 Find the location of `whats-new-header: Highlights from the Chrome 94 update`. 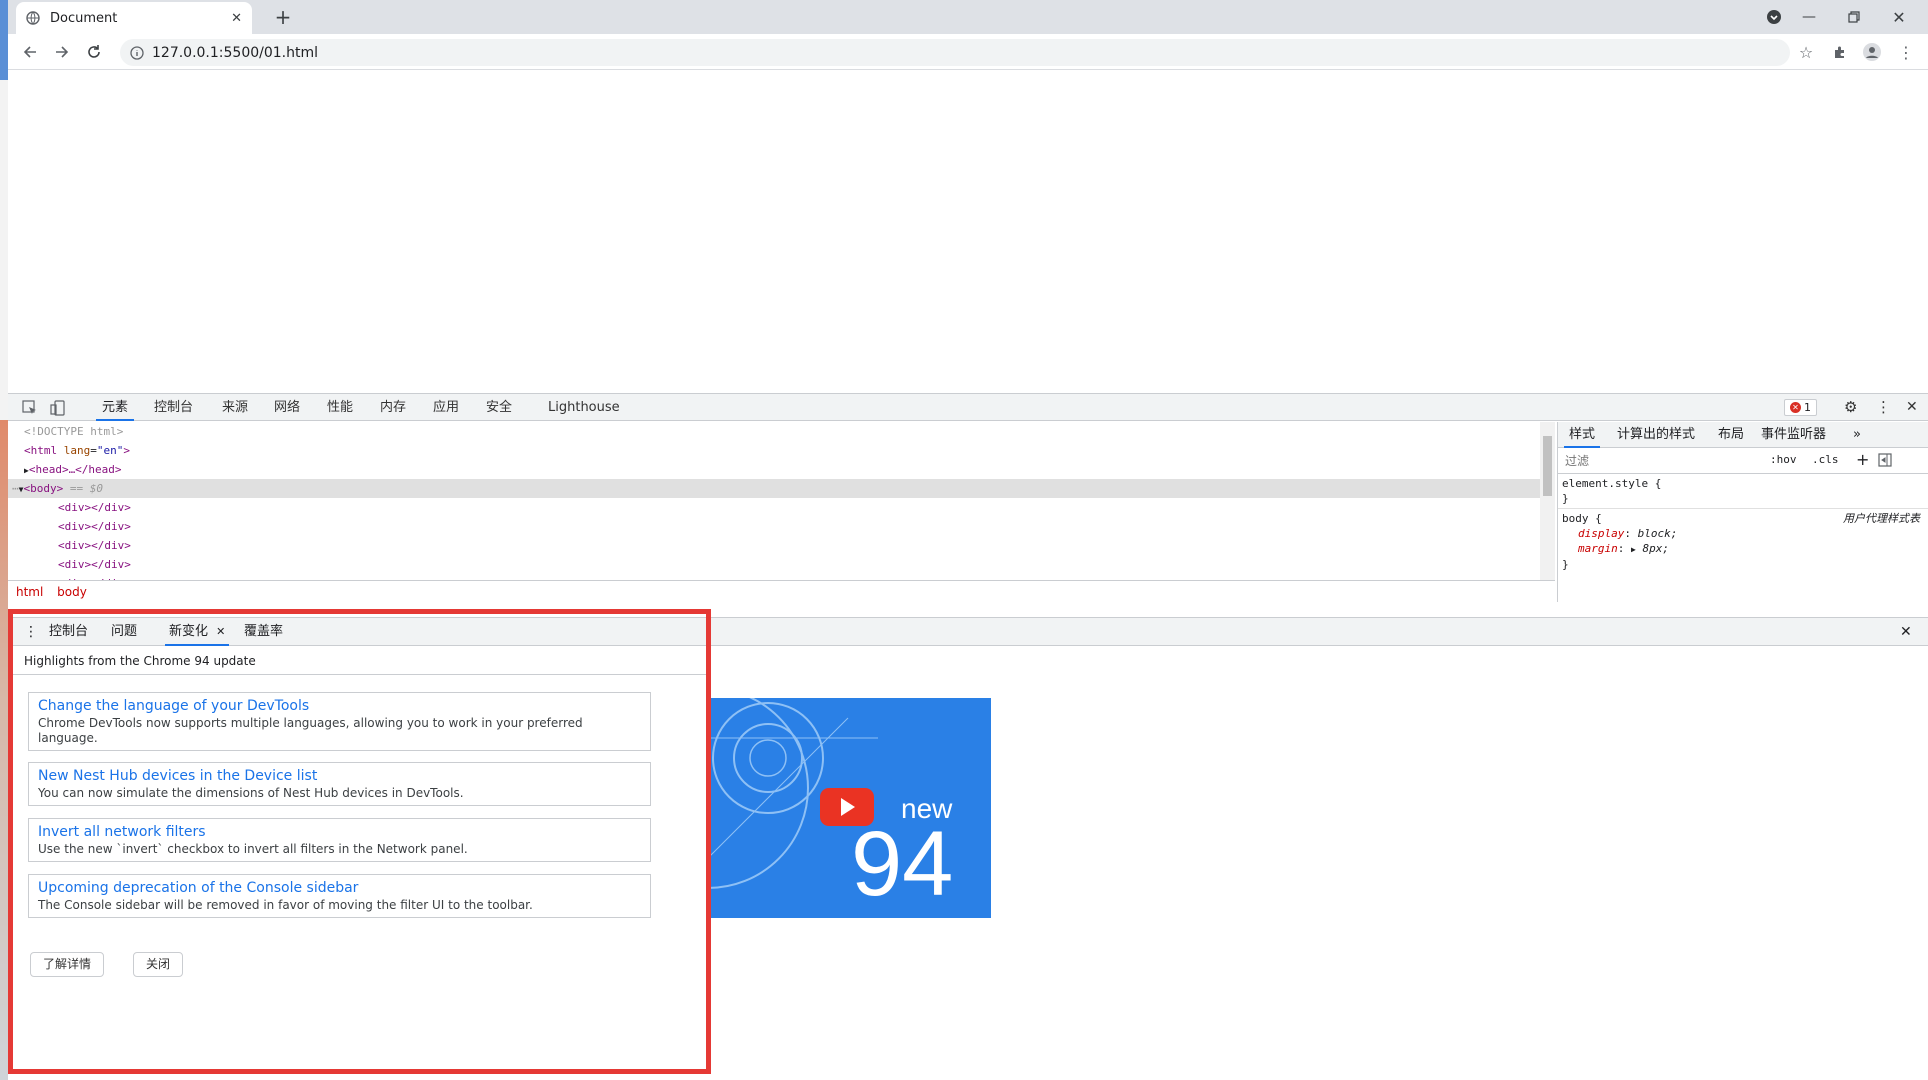

whats-new-header: Highlights from the Chrome 94 update is located at coordinates (358, 661).